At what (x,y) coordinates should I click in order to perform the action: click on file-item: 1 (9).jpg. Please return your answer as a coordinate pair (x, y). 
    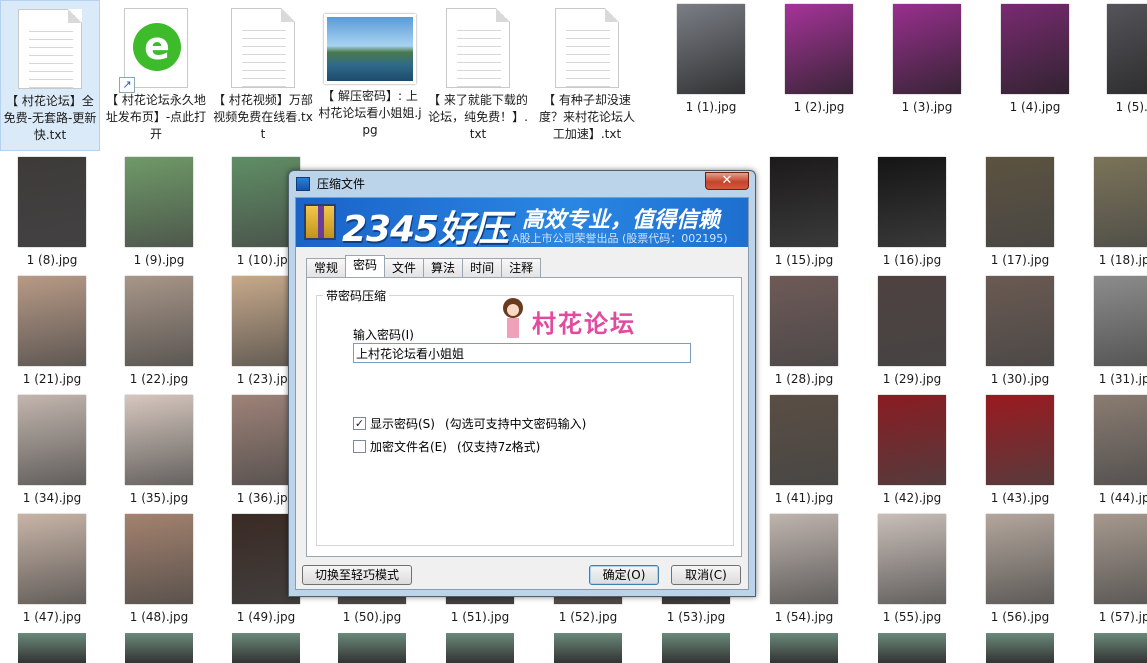
    Looking at the image, I should click on (159, 213).